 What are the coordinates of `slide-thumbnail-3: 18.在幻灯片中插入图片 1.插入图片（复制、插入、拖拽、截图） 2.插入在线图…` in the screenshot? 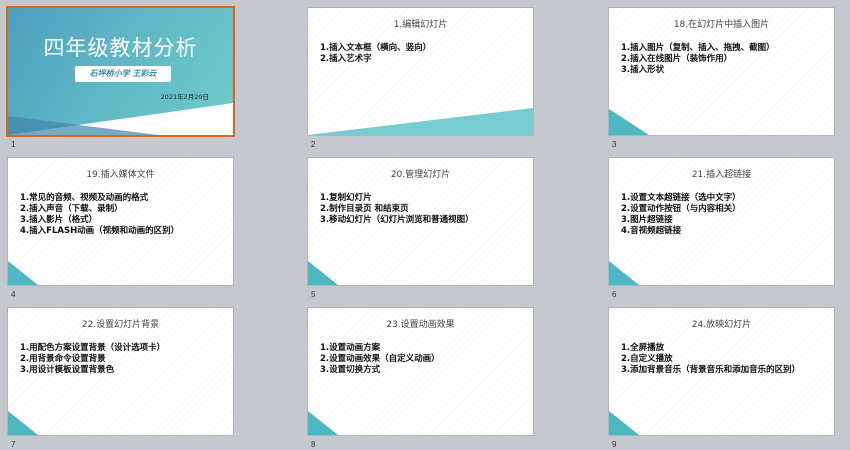 It's located at (721, 78).